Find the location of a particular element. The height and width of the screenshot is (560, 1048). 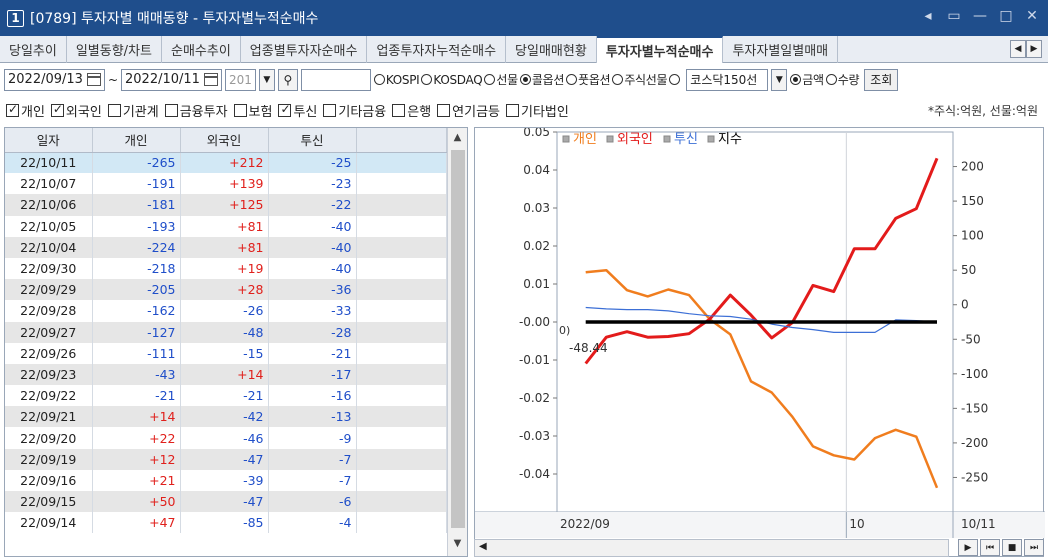

minimize-icon: — is located at coordinates (980, 16).